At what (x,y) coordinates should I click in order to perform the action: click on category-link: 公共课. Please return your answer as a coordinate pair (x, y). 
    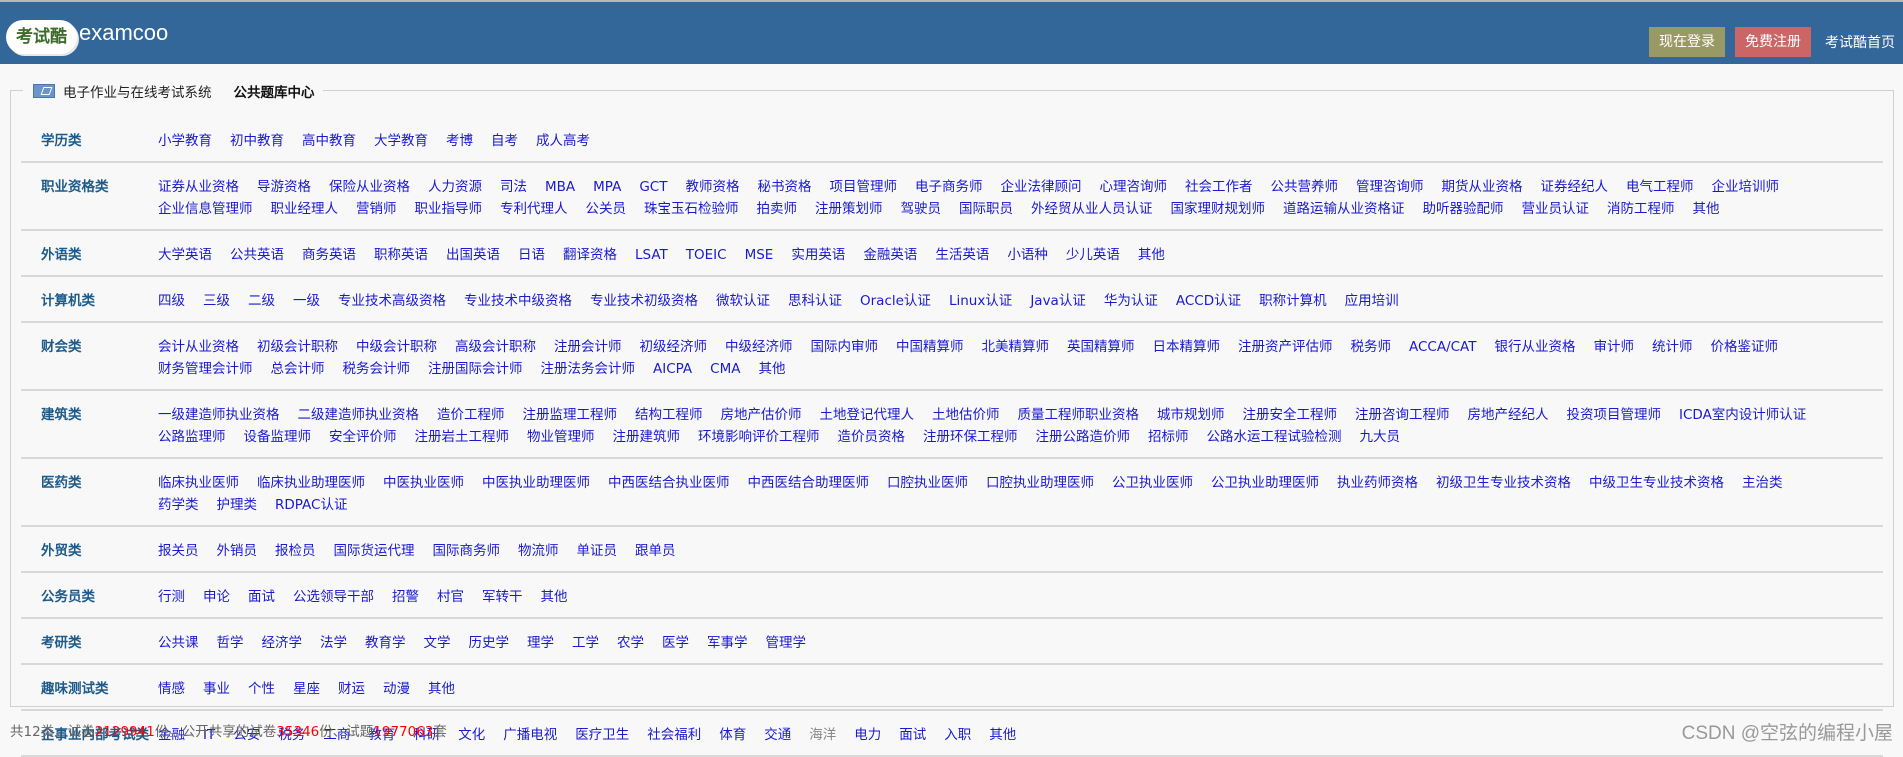
    Looking at the image, I should click on (178, 643).